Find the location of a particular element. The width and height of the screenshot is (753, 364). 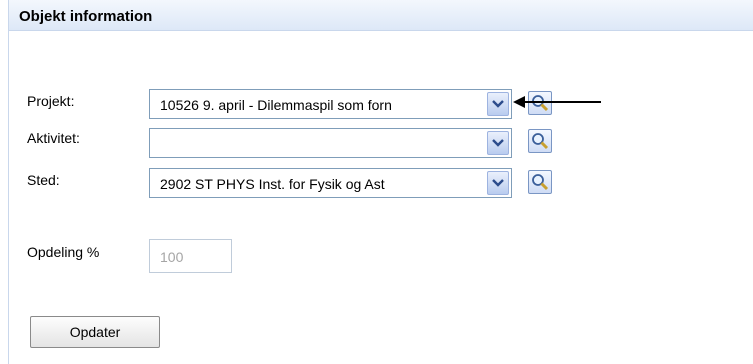

aktivitet-search-button is located at coordinates (540, 141).